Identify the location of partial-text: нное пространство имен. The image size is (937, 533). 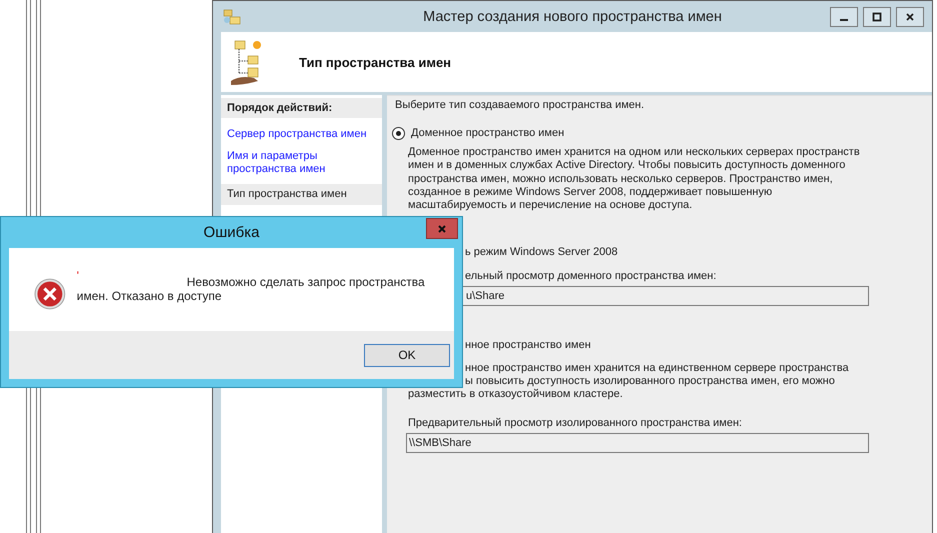
(528, 345).